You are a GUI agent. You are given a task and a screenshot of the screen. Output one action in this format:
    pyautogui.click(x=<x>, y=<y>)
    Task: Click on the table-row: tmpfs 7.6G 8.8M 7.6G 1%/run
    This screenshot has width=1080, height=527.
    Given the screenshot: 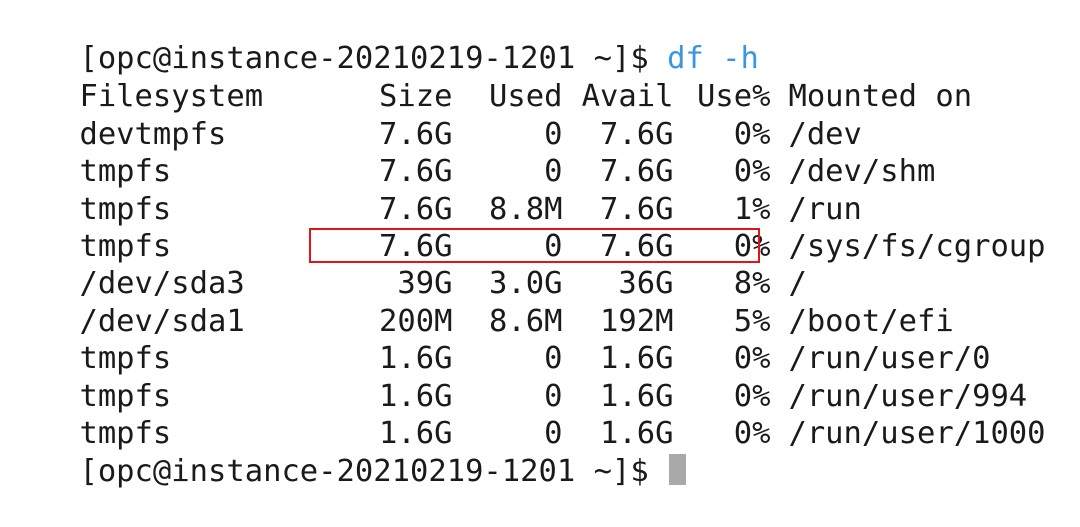 What is the action you would take?
    pyautogui.click(x=433, y=190)
    